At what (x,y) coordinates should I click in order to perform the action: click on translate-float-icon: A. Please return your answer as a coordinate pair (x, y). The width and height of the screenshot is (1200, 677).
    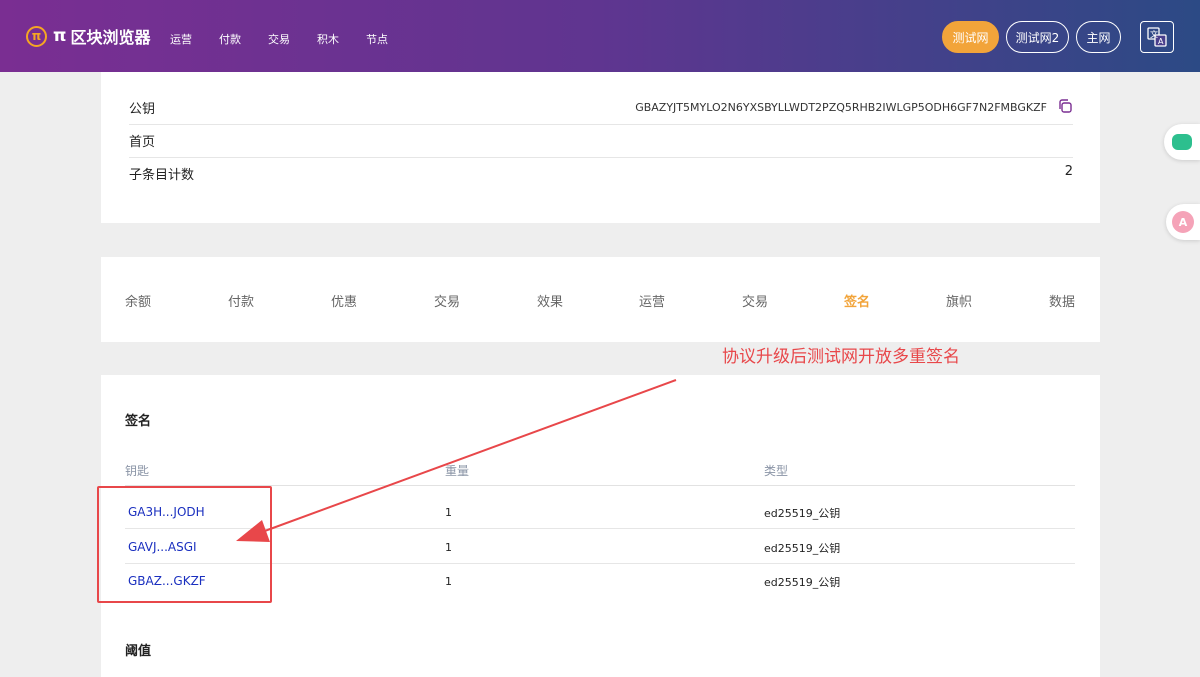
    Looking at the image, I should click on (1183, 222).